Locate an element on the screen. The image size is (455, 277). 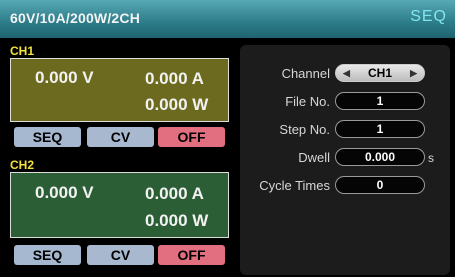
file-no-label: File No. is located at coordinates (307, 101).